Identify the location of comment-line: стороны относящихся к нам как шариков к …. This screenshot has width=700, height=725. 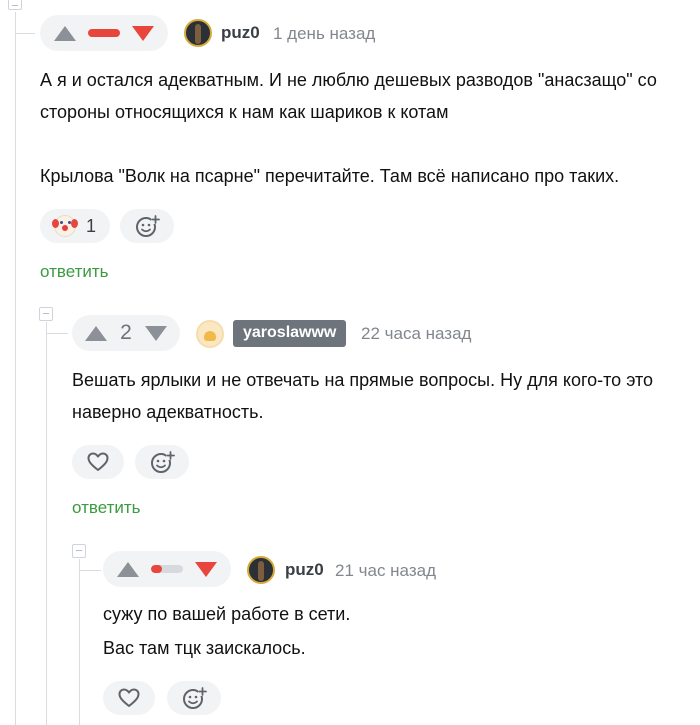
(244, 112).